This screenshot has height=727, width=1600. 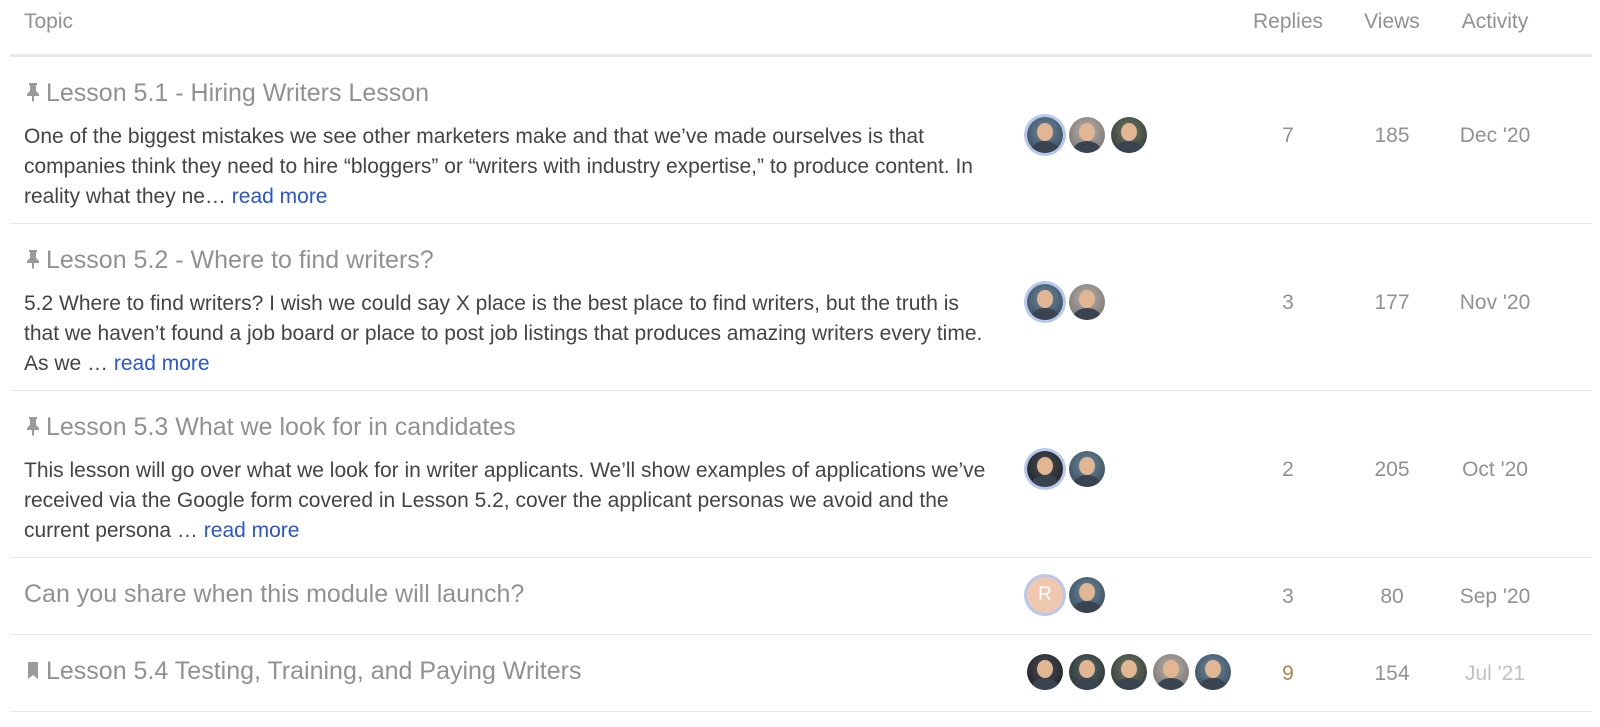 What do you see at coordinates (1066, 595) in the screenshot?
I see `topic-posters: R` at bounding box center [1066, 595].